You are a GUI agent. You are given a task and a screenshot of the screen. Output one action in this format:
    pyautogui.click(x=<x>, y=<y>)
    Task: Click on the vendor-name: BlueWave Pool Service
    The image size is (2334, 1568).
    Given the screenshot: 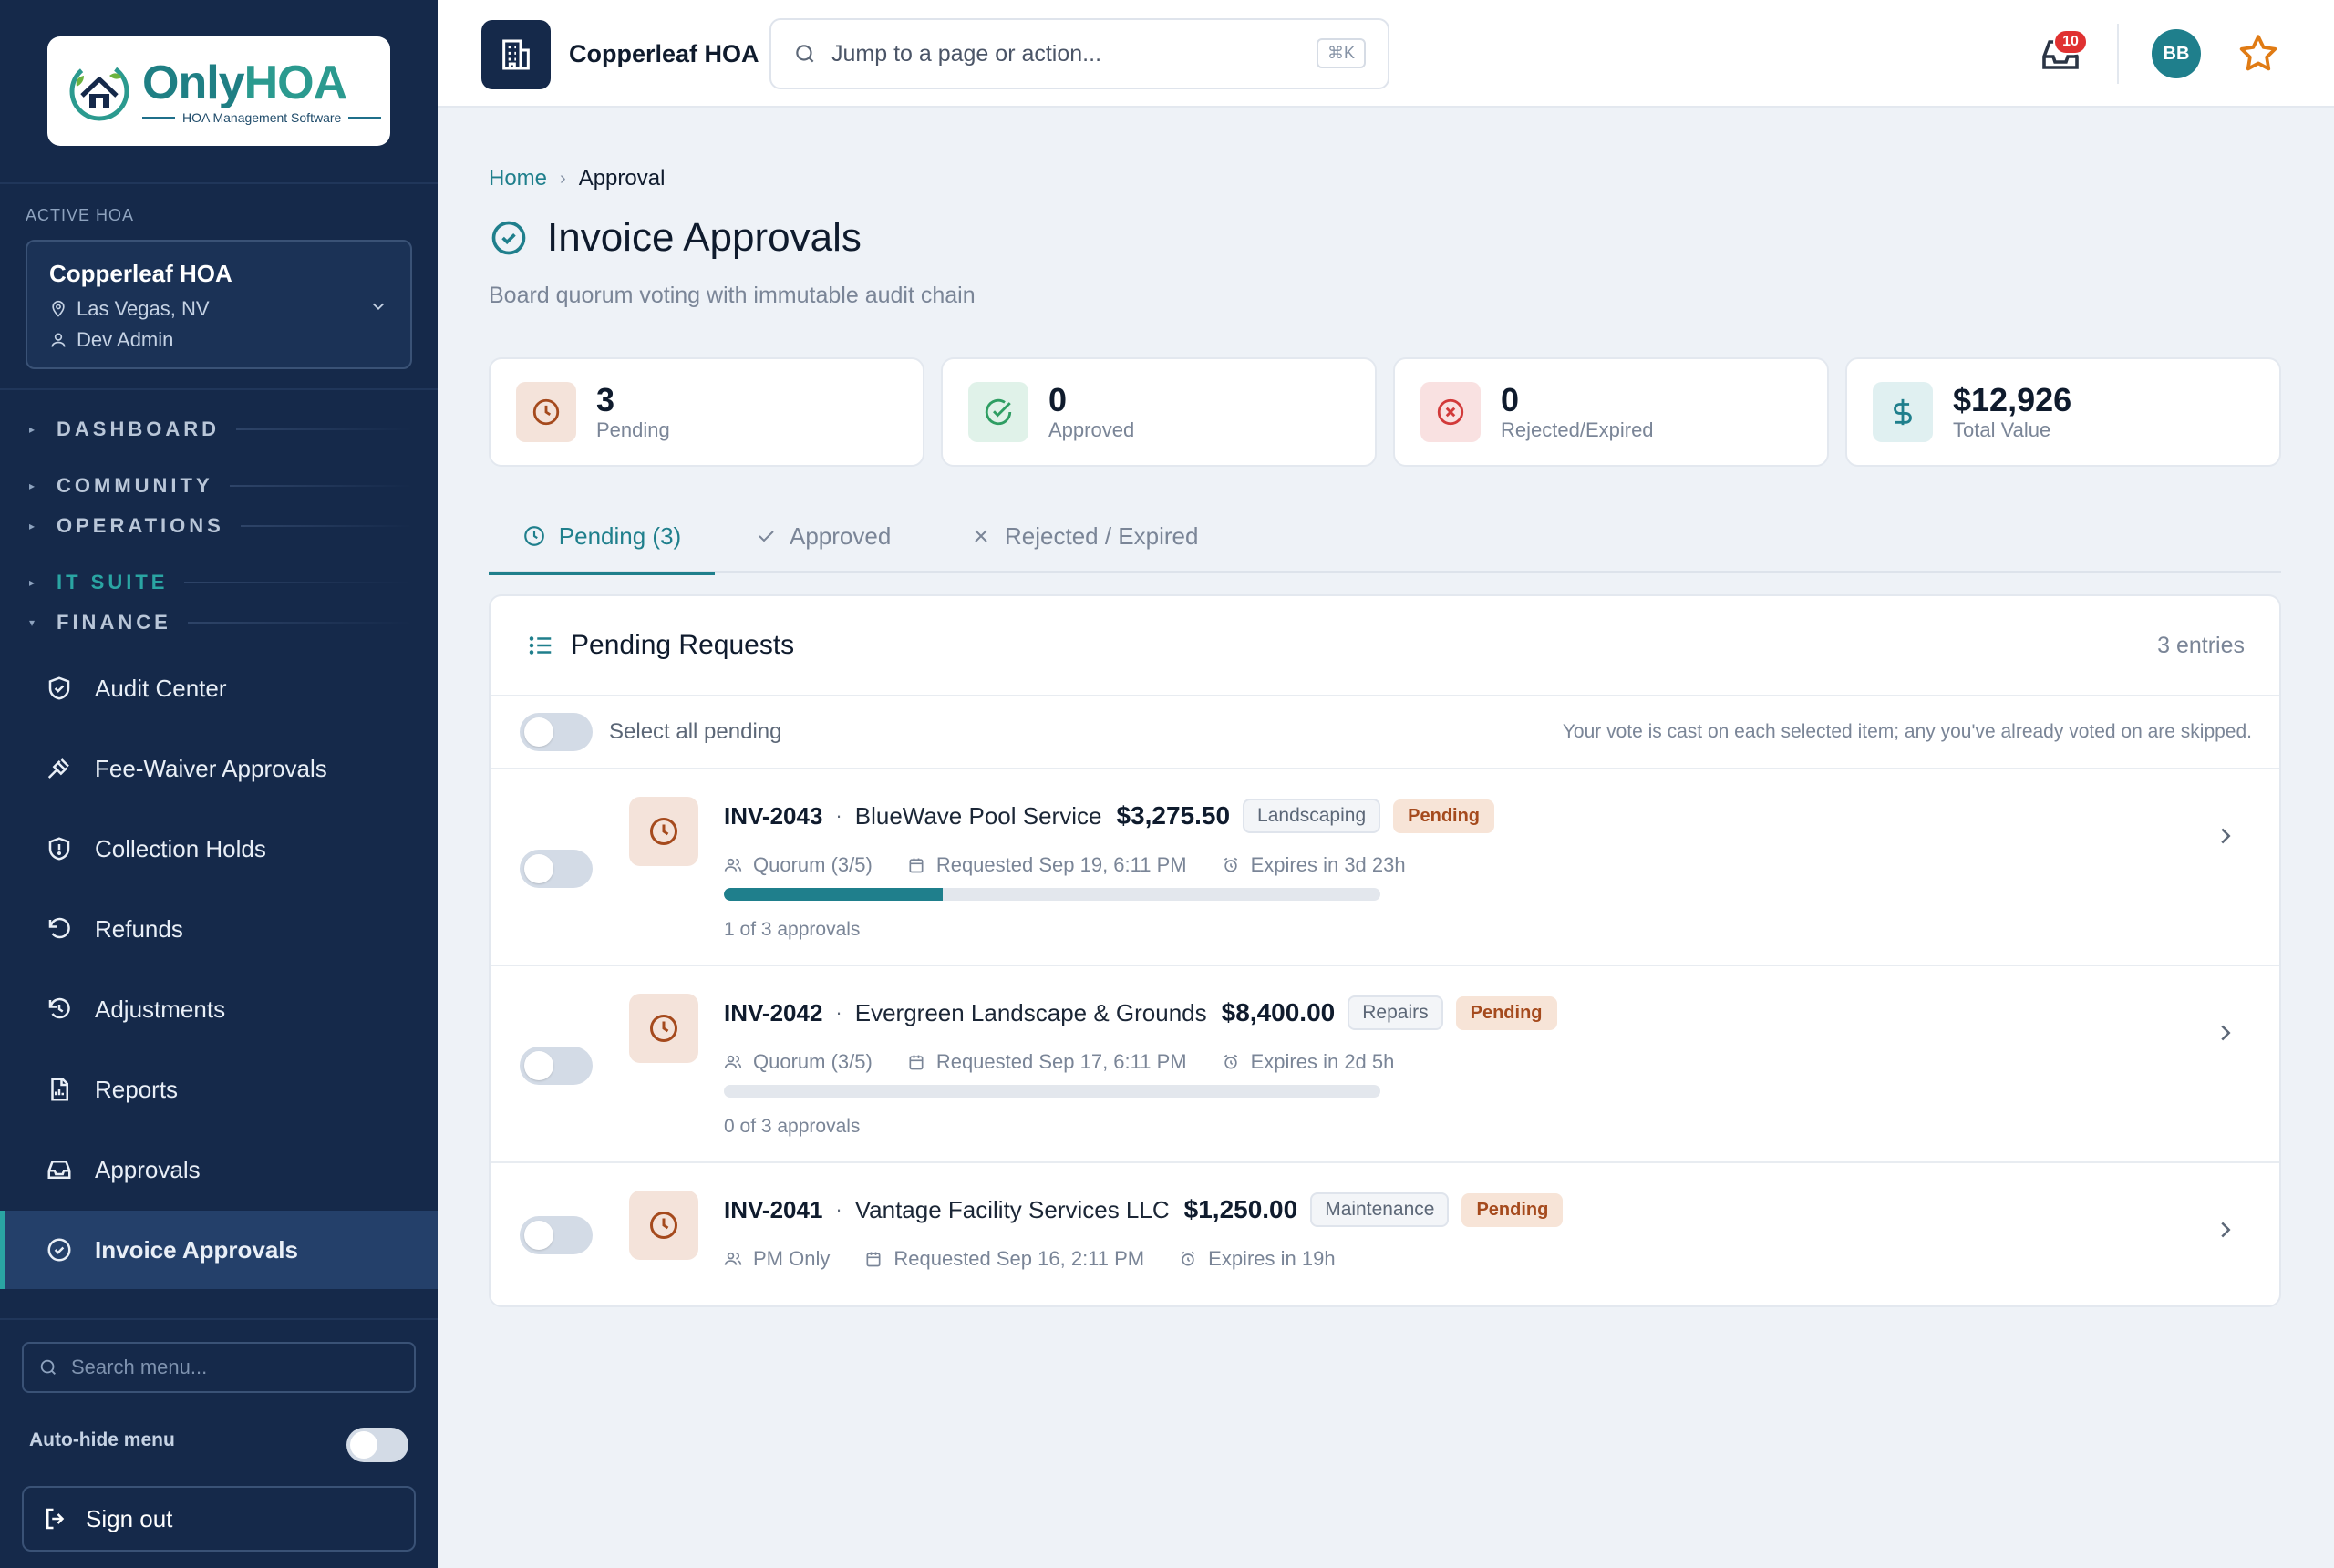 What is the action you would take?
    pyautogui.click(x=978, y=815)
    